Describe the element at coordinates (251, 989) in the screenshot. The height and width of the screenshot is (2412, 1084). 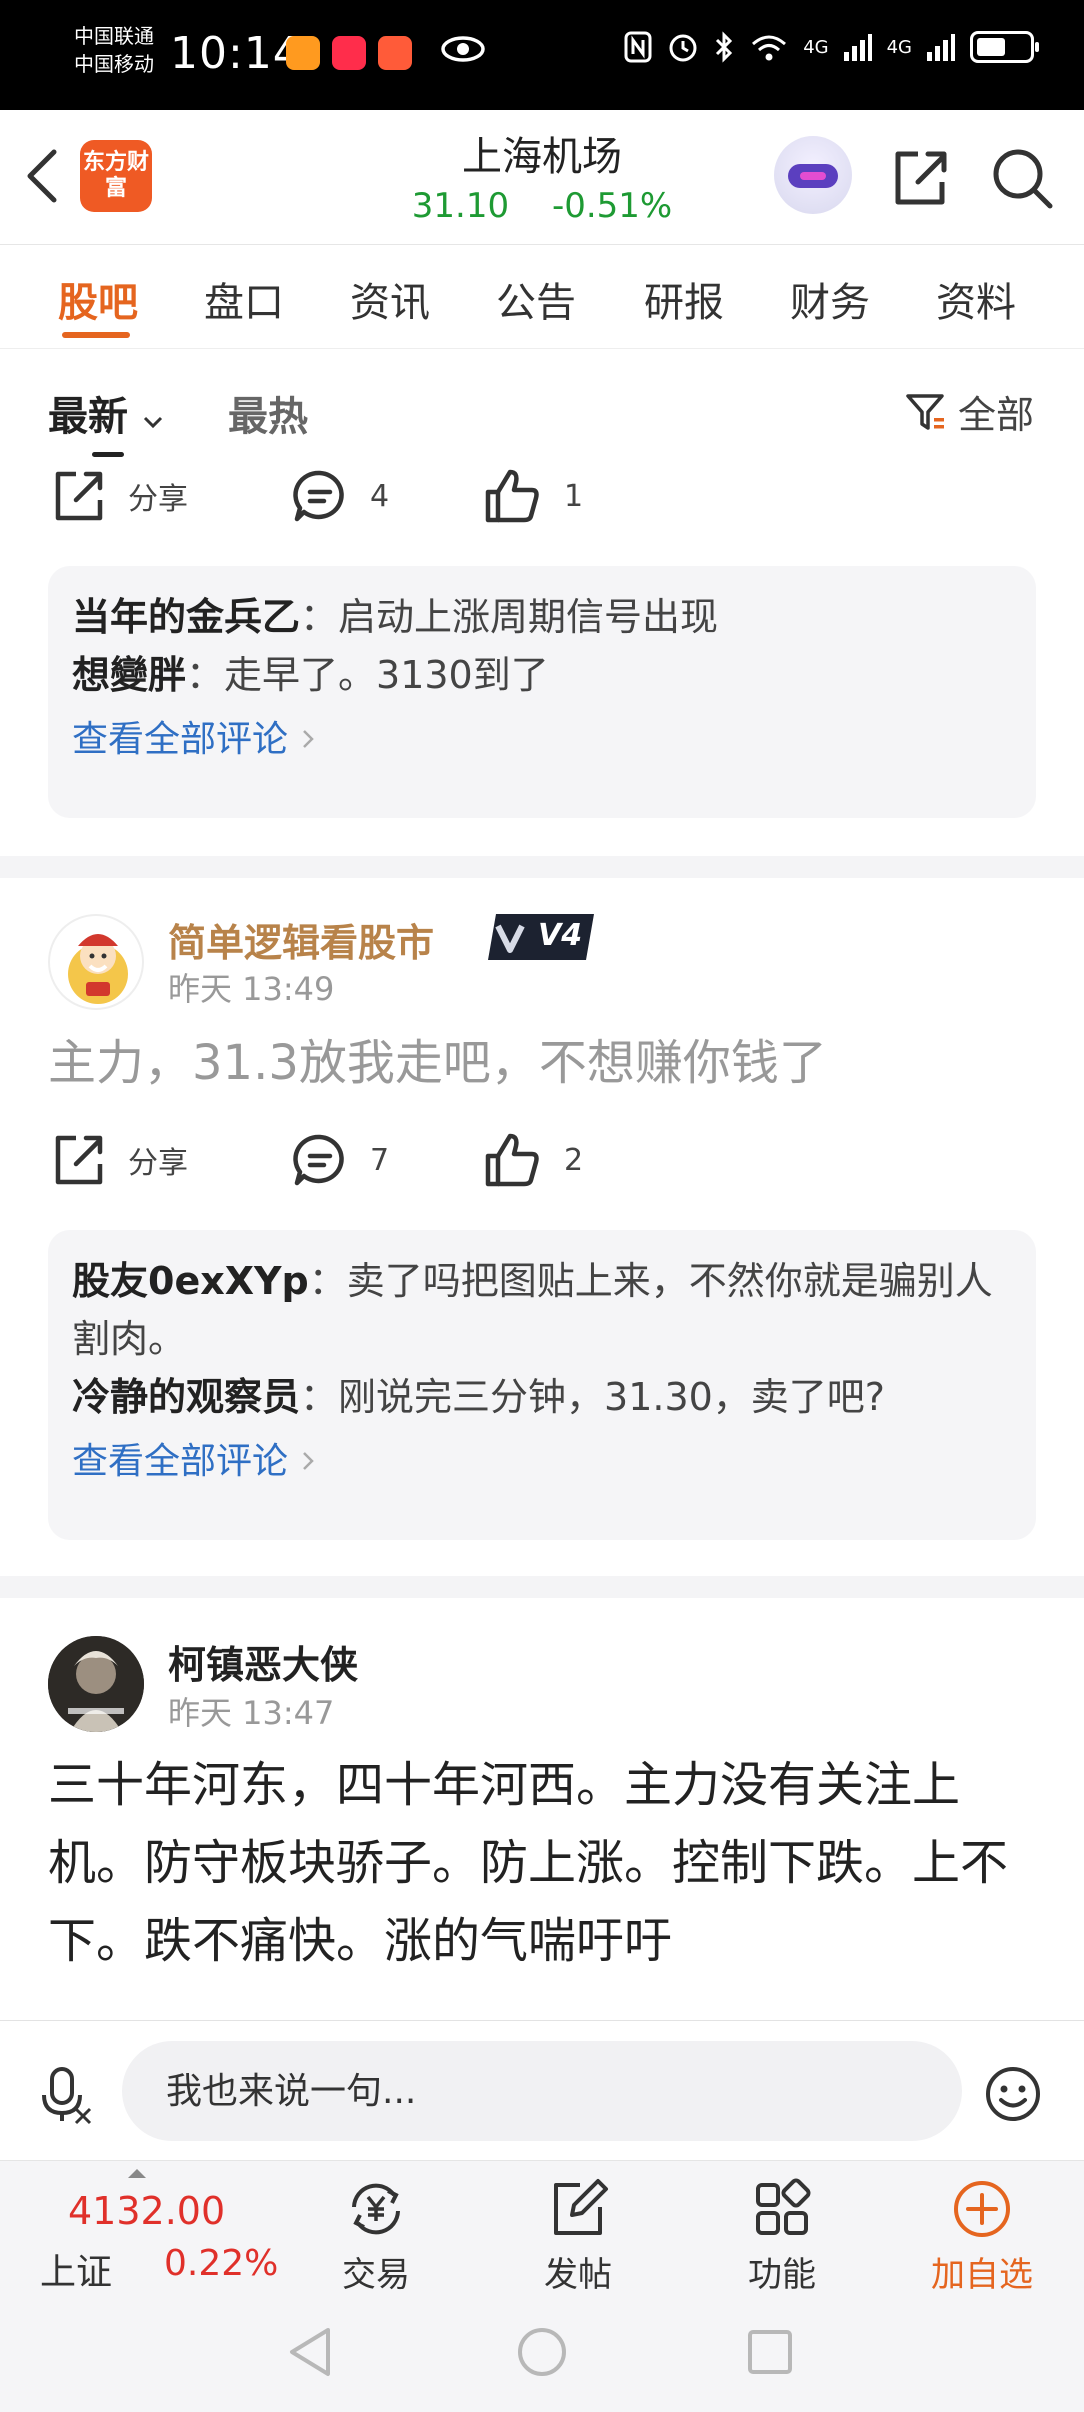
I see `post-time: 昨天 13:49` at that location.